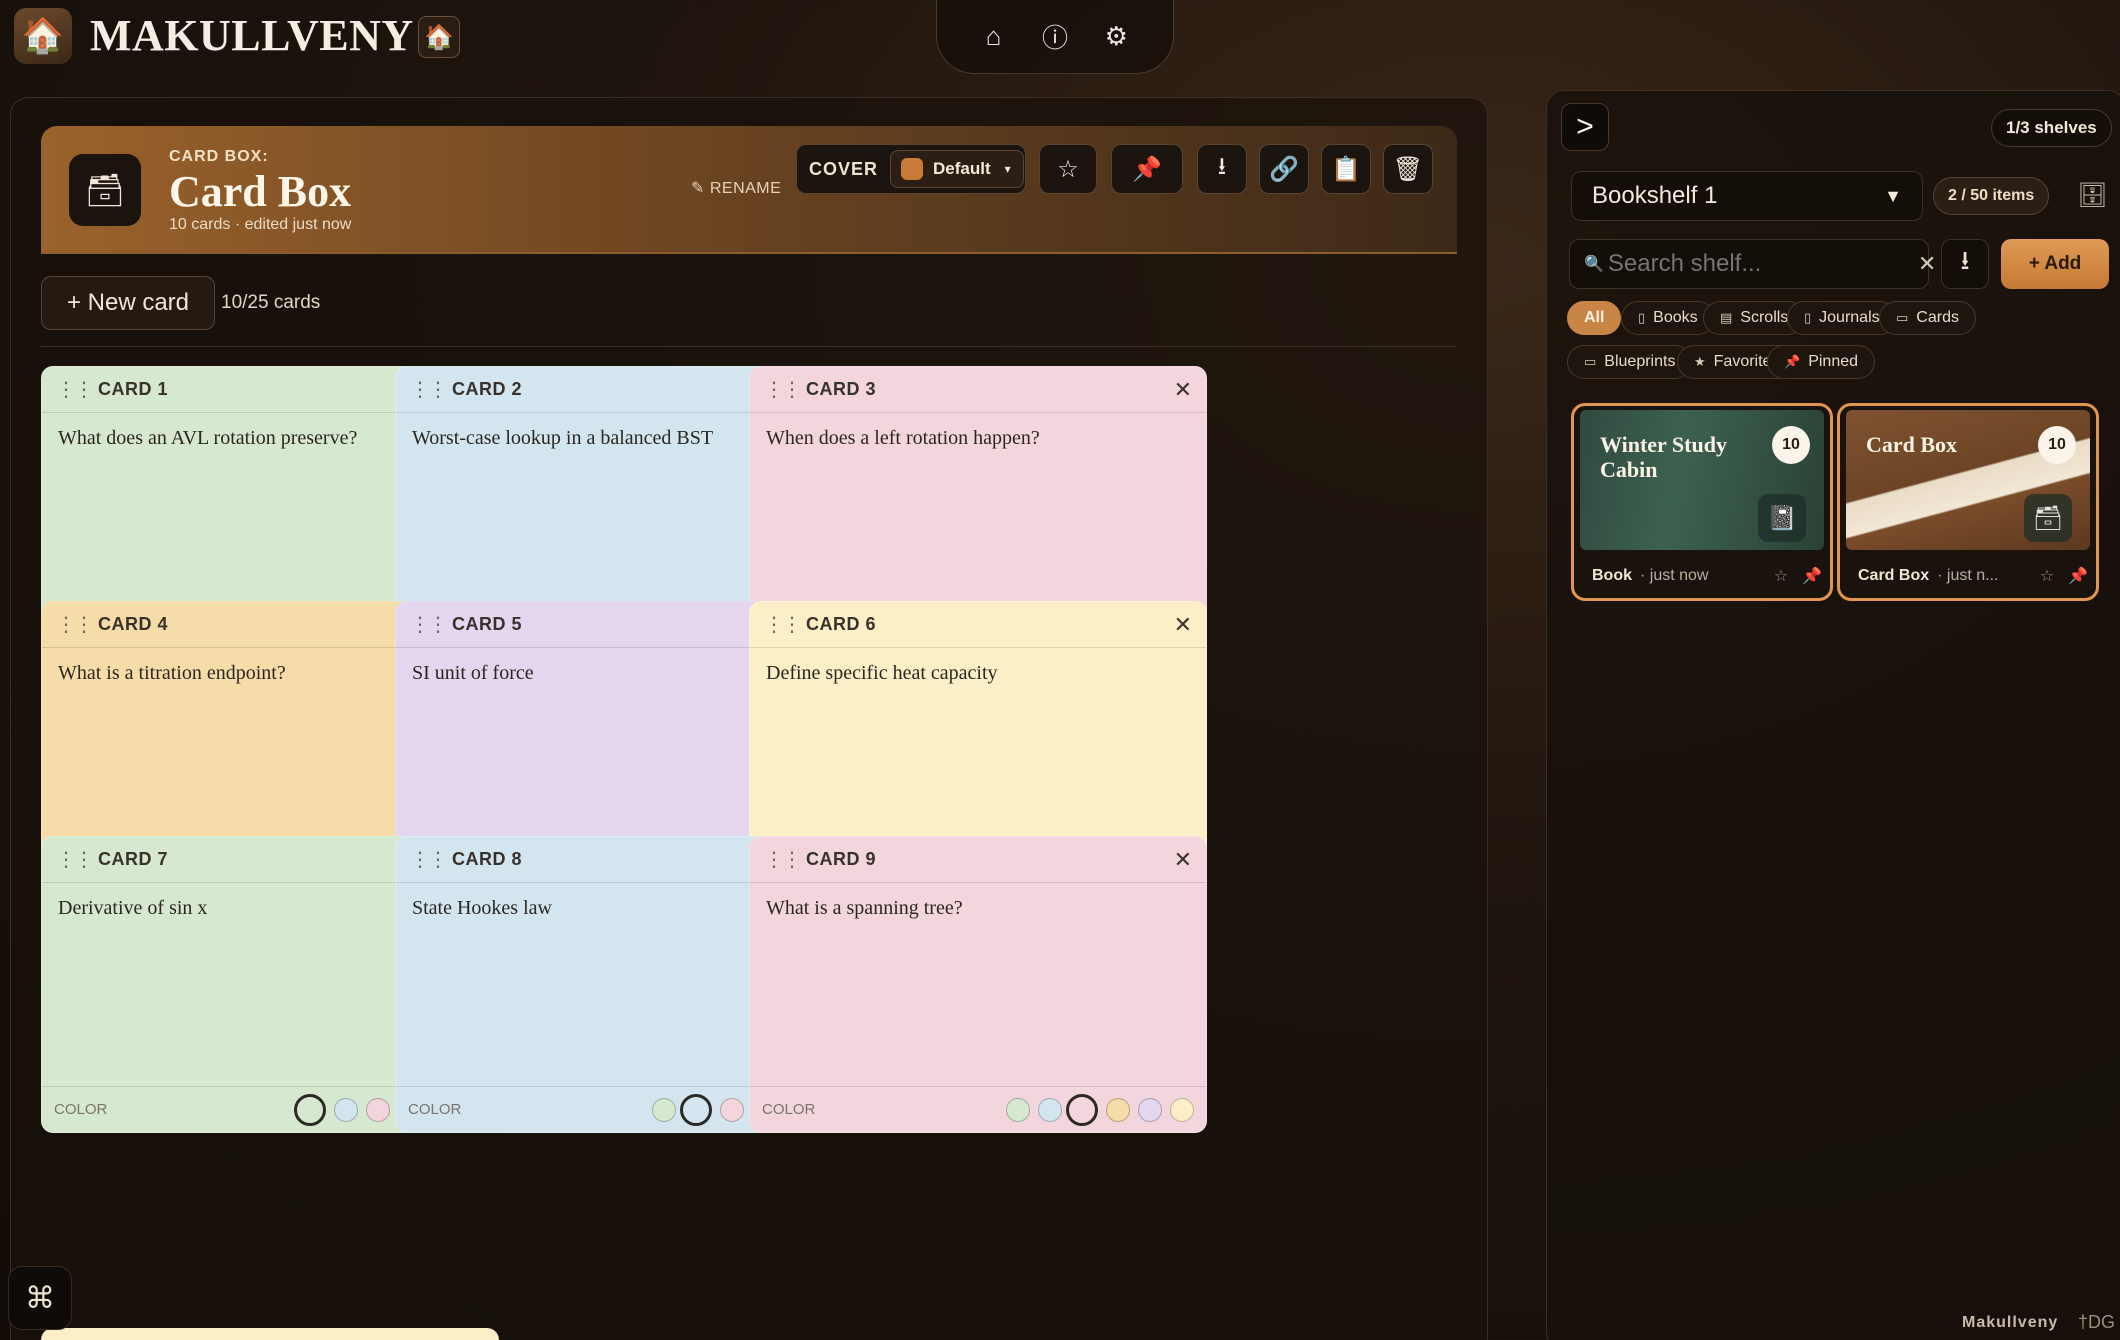 This screenshot has width=2120, height=1340. I want to click on filter-label: Pinned, so click(1833, 361).